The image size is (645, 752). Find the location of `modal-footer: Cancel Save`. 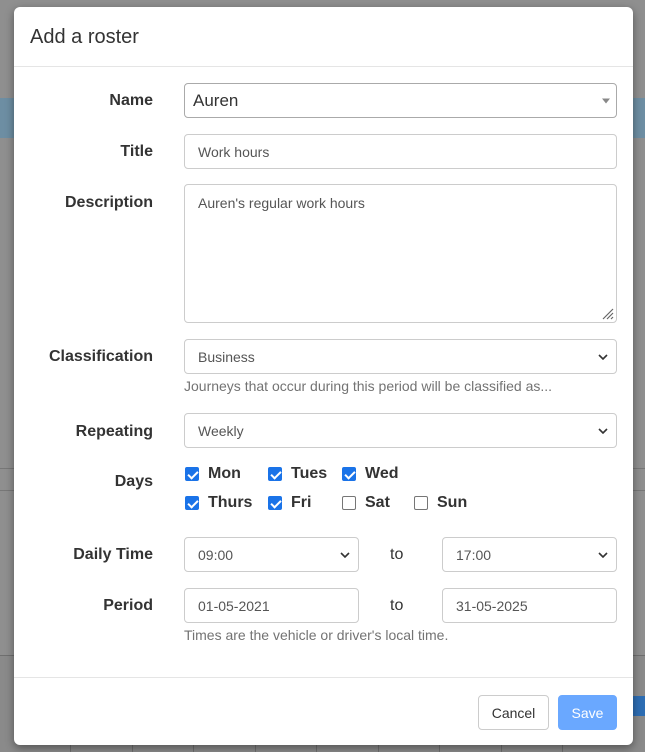

modal-footer: Cancel Save is located at coordinates (323, 711).